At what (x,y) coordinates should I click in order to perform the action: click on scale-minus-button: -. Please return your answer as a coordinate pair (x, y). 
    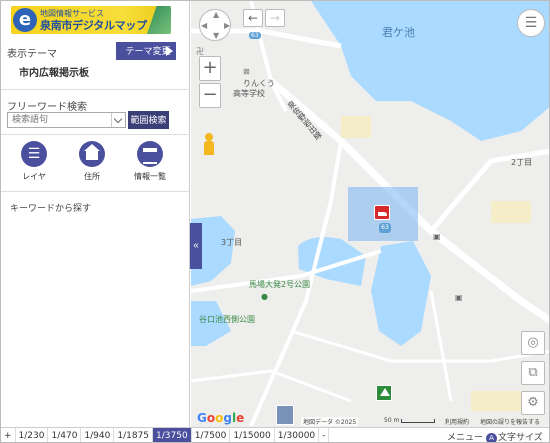
    Looking at the image, I should click on (324, 435).